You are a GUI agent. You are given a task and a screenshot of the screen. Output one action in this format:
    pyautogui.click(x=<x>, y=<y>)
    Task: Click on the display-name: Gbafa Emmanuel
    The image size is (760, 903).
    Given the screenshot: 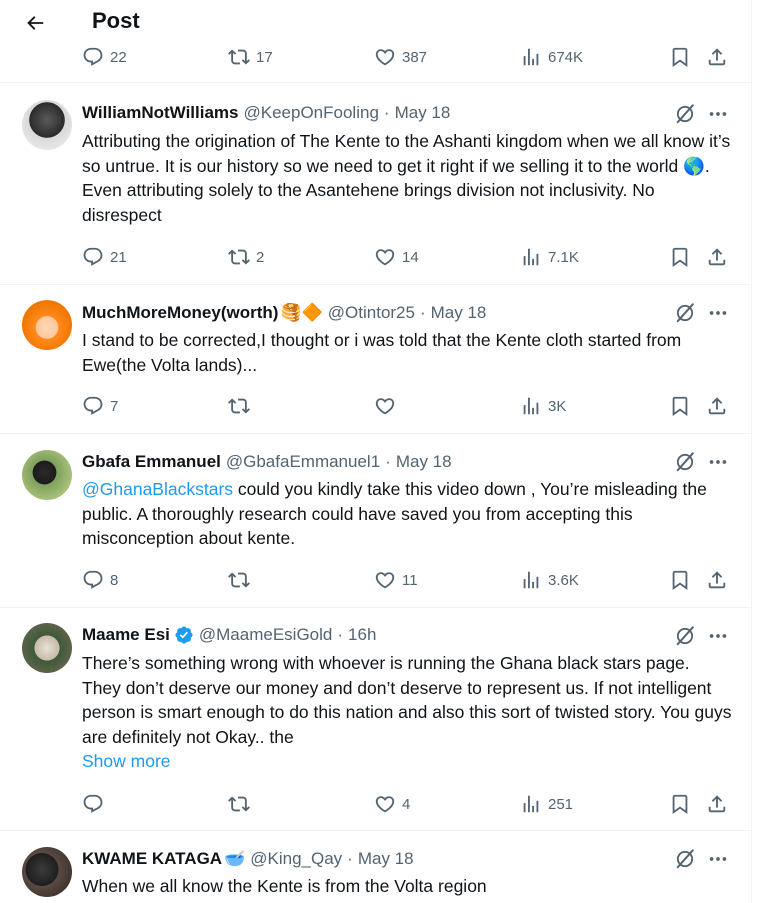 What is the action you would take?
    pyautogui.click(x=151, y=462)
    